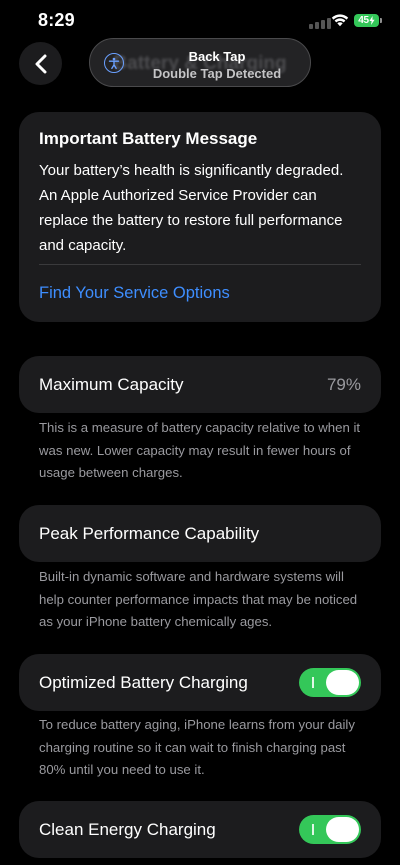 Image resolution: width=400 pixels, height=865 pixels. I want to click on service-options-link: Find Your Service Options, so click(134, 293).